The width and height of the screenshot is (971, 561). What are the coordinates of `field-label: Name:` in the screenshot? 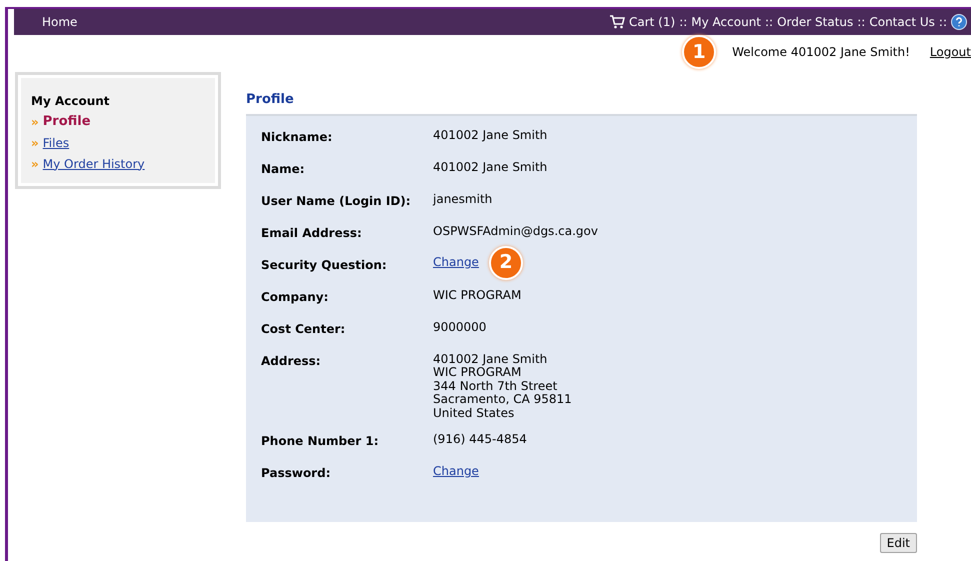 It's located at (283, 169).